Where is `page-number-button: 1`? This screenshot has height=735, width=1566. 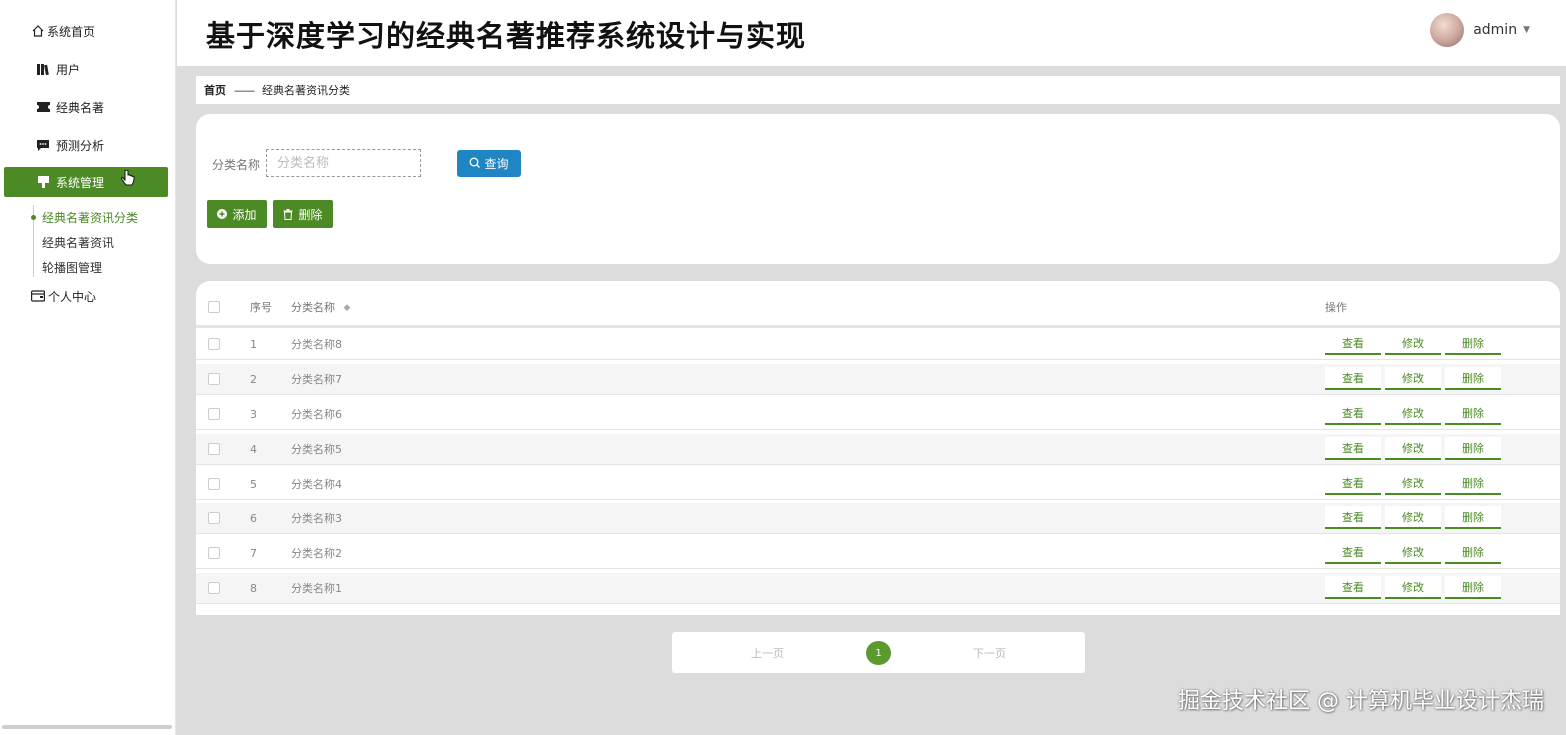
page-number-button: 1 is located at coordinates (878, 653).